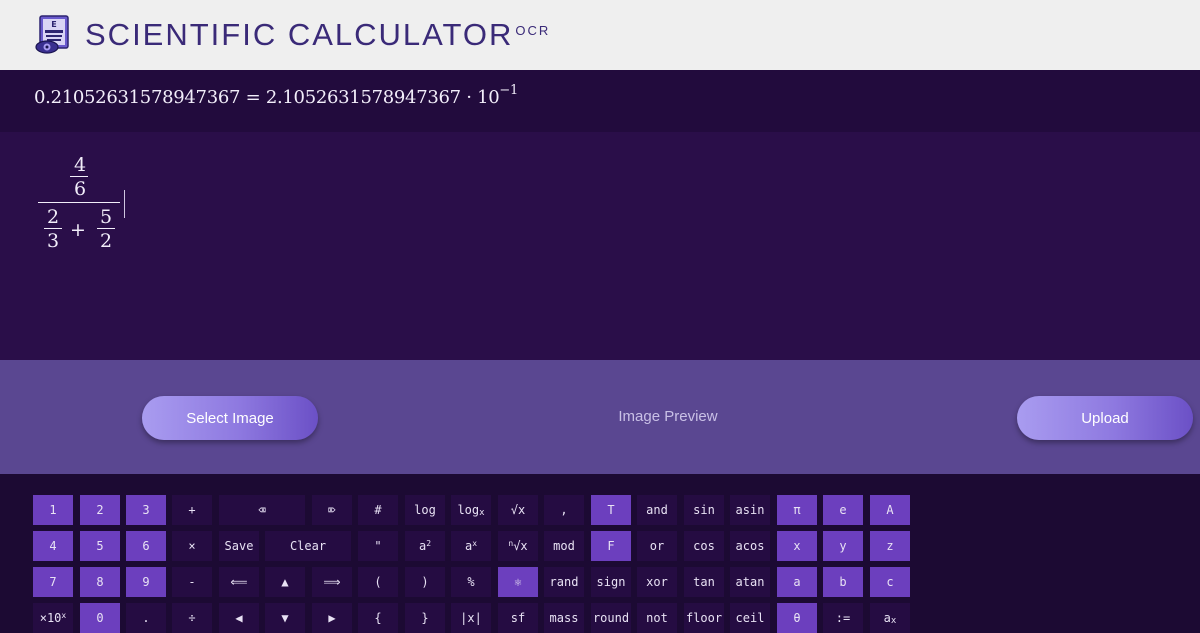 The width and height of the screenshot is (1200, 633). Describe the element at coordinates (285, 618) in the screenshot. I see `key-down: ▼` at that location.